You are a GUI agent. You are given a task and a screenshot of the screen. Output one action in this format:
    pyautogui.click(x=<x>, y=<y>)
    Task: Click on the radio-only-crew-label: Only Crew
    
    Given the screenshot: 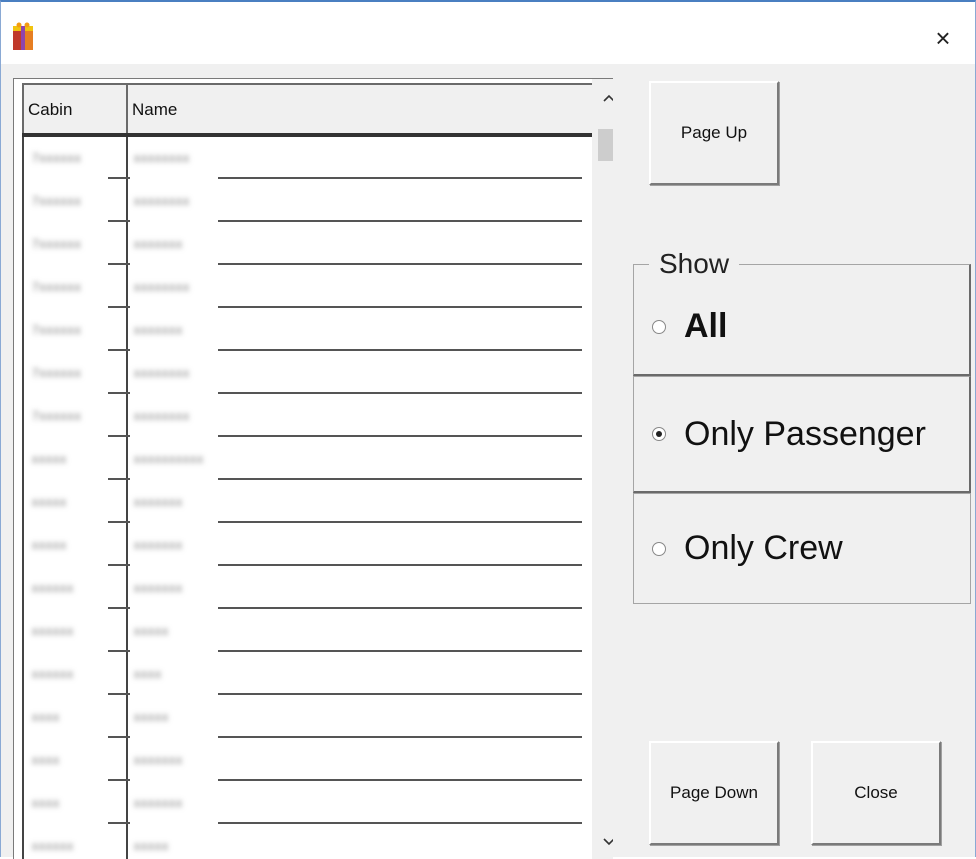 What is the action you would take?
    pyautogui.click(x=763, y=548)
    